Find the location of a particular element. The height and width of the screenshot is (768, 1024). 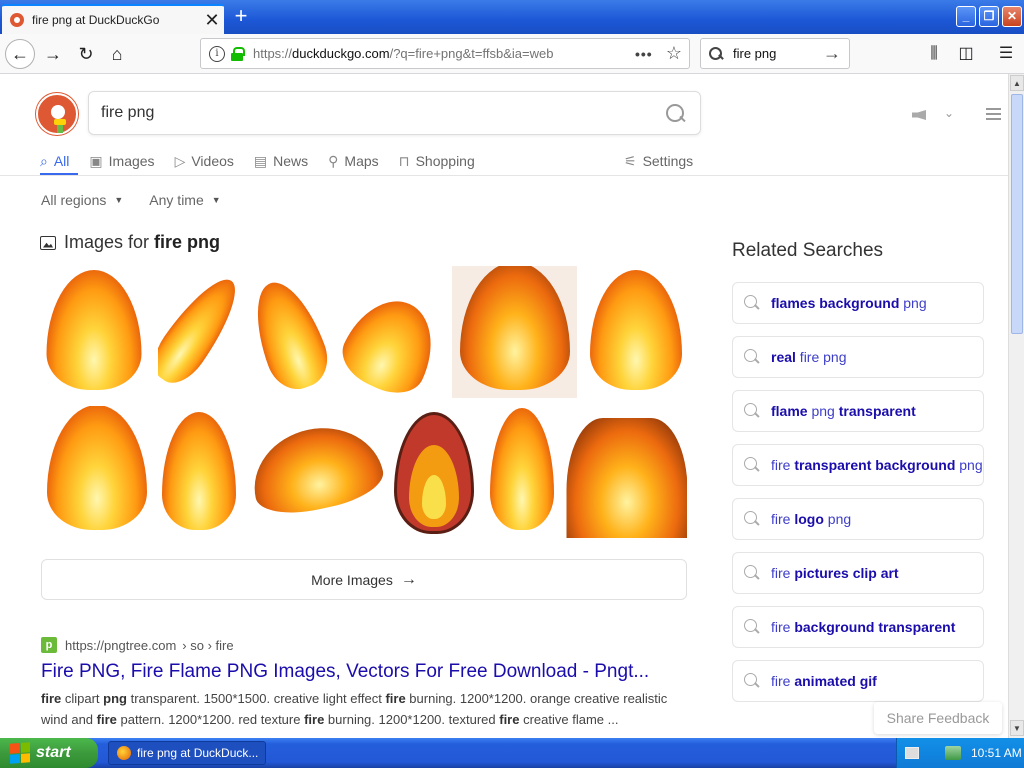

related-search-item: flames background png is located at coordinates (858, 303).